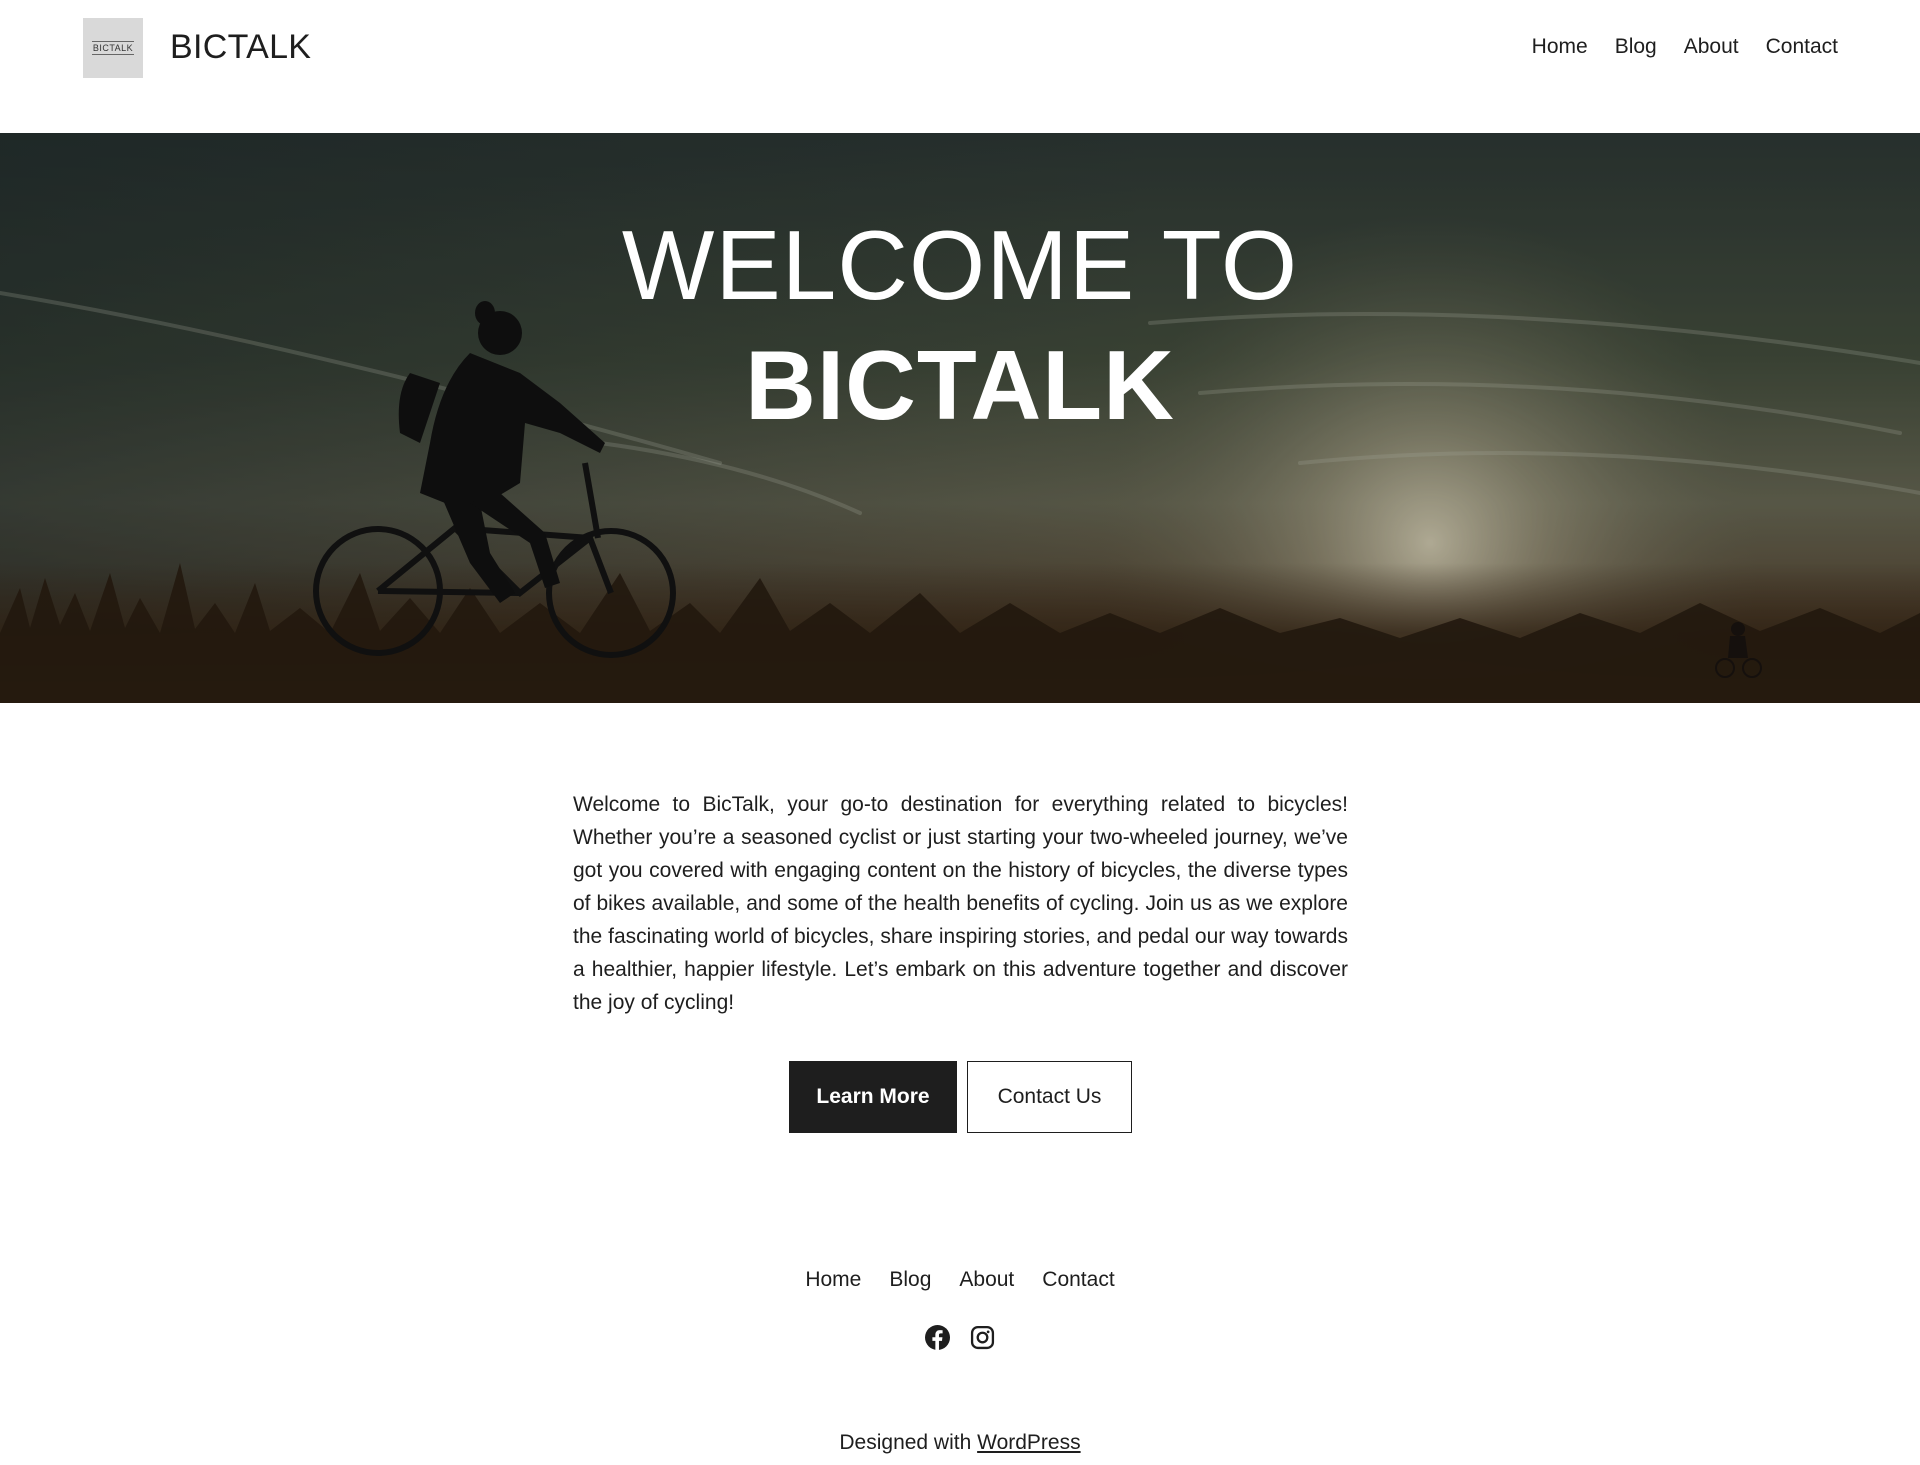  Describe the element at coordinates (960, 1337) in the screenshot. I see `social-links` at that location.